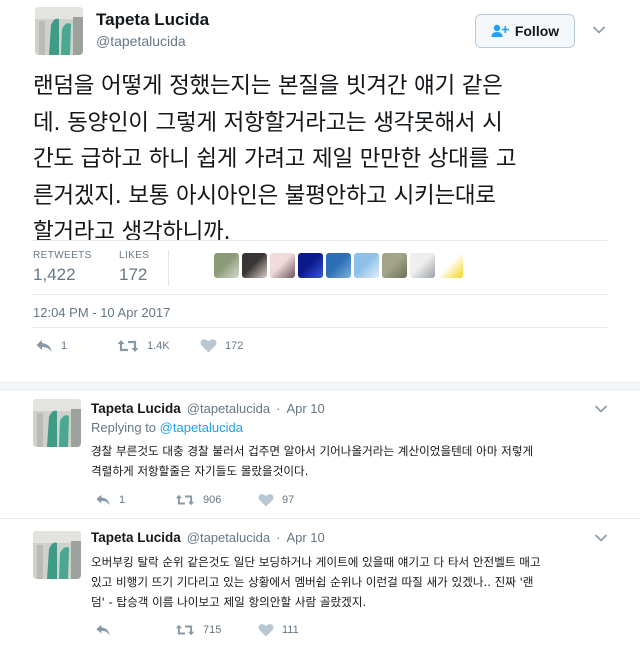 This screenshot has height=650, width=640. Describe the element at coordinates (288, 500) in the screenshot. I see `like-count: 97` at that location.